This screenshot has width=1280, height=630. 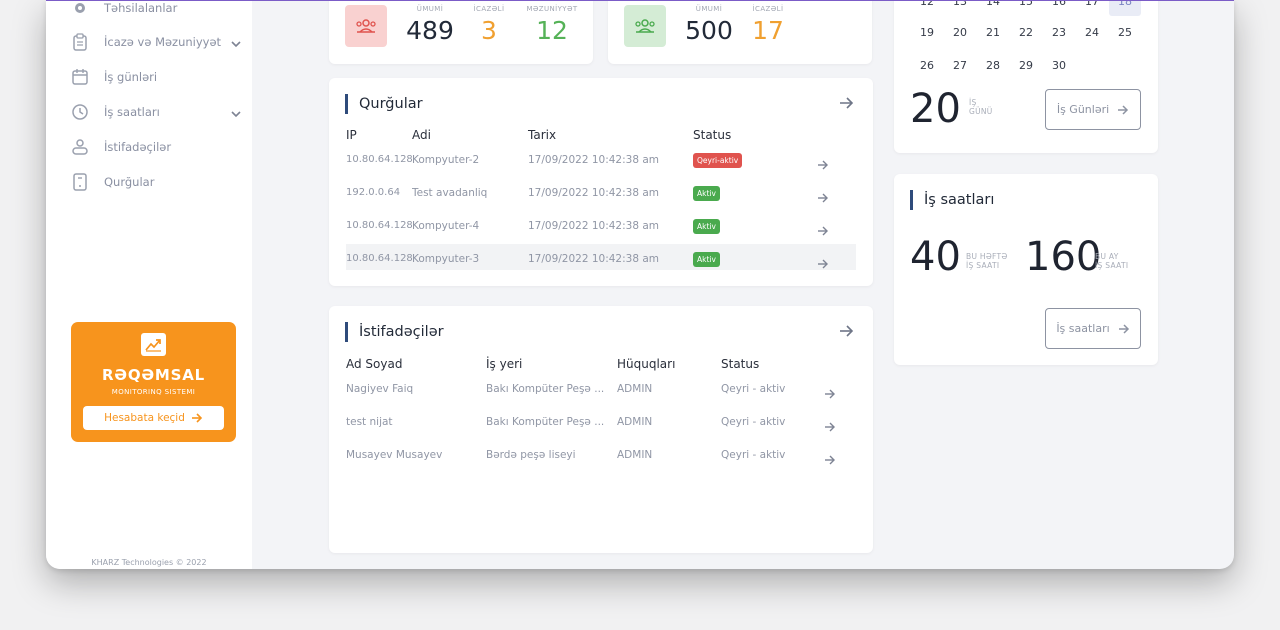 I want to click on work-days-button-label: İş Günləri, so click(x=1083, y=109).